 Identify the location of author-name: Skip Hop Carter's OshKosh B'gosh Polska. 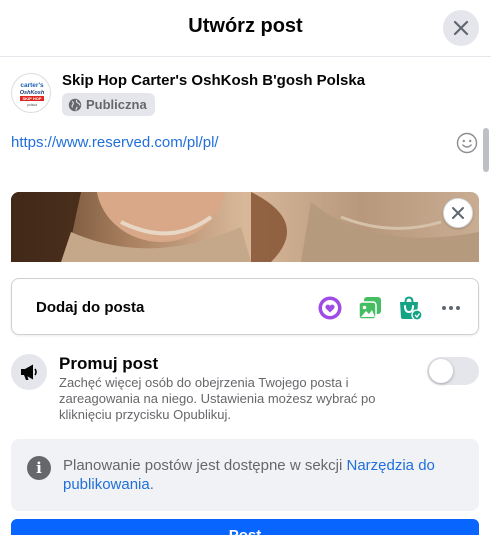
(214, 80).